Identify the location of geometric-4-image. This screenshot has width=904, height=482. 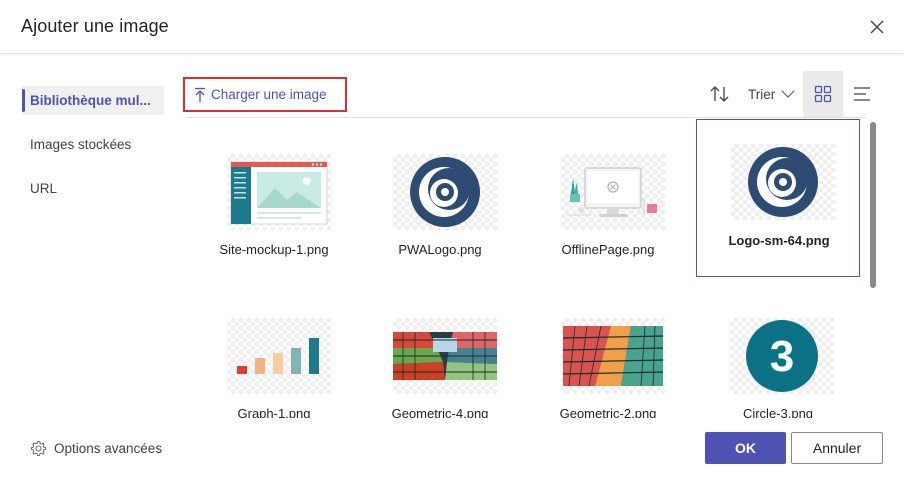
(445, 356).